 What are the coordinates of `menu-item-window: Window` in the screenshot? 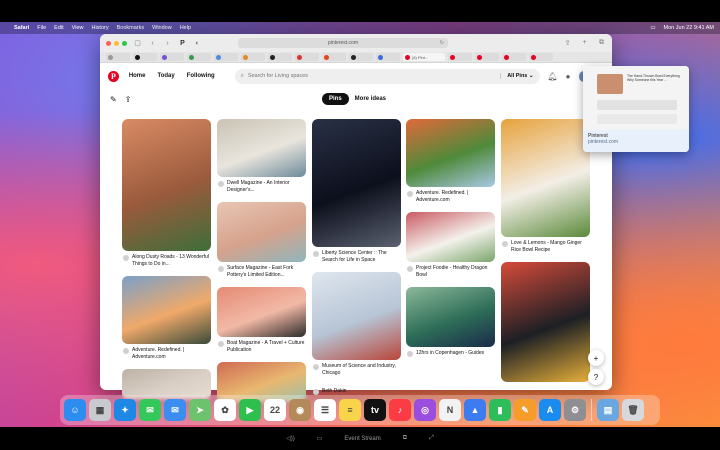 It's located at (162, 28).